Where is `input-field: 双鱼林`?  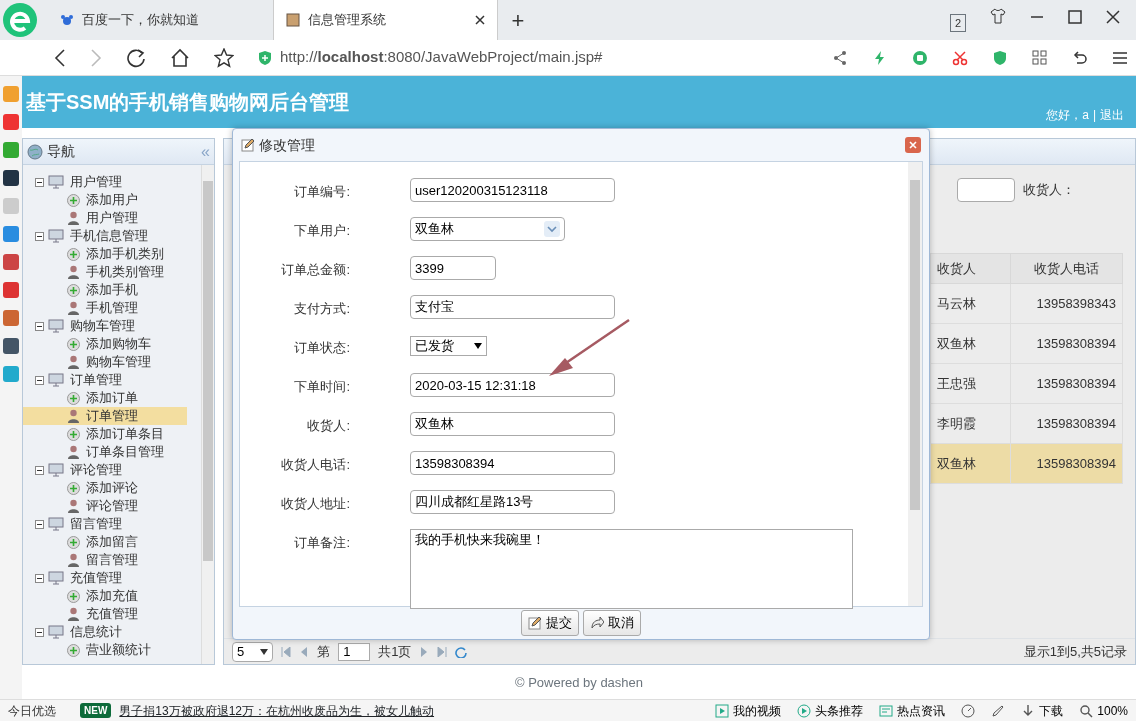 input-field: 双鱼林 is located at coordinates (512, 424).